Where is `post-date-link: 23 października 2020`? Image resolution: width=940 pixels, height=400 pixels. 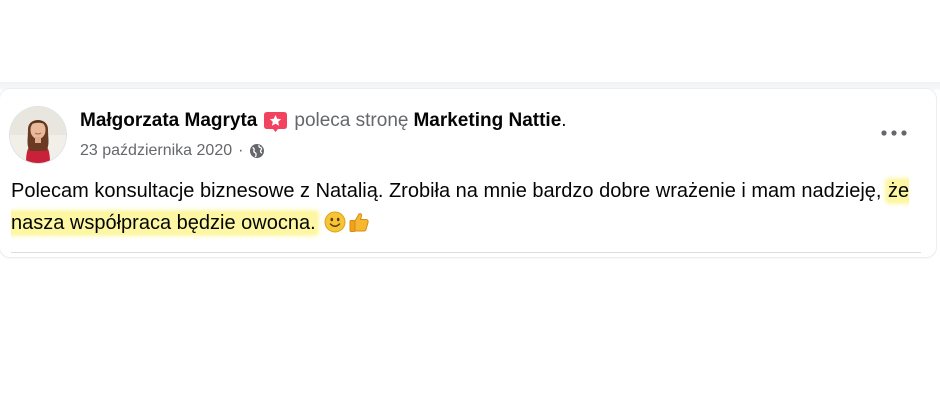
post-date-link: 23 października 2020 is located at coordinates (156, 151).